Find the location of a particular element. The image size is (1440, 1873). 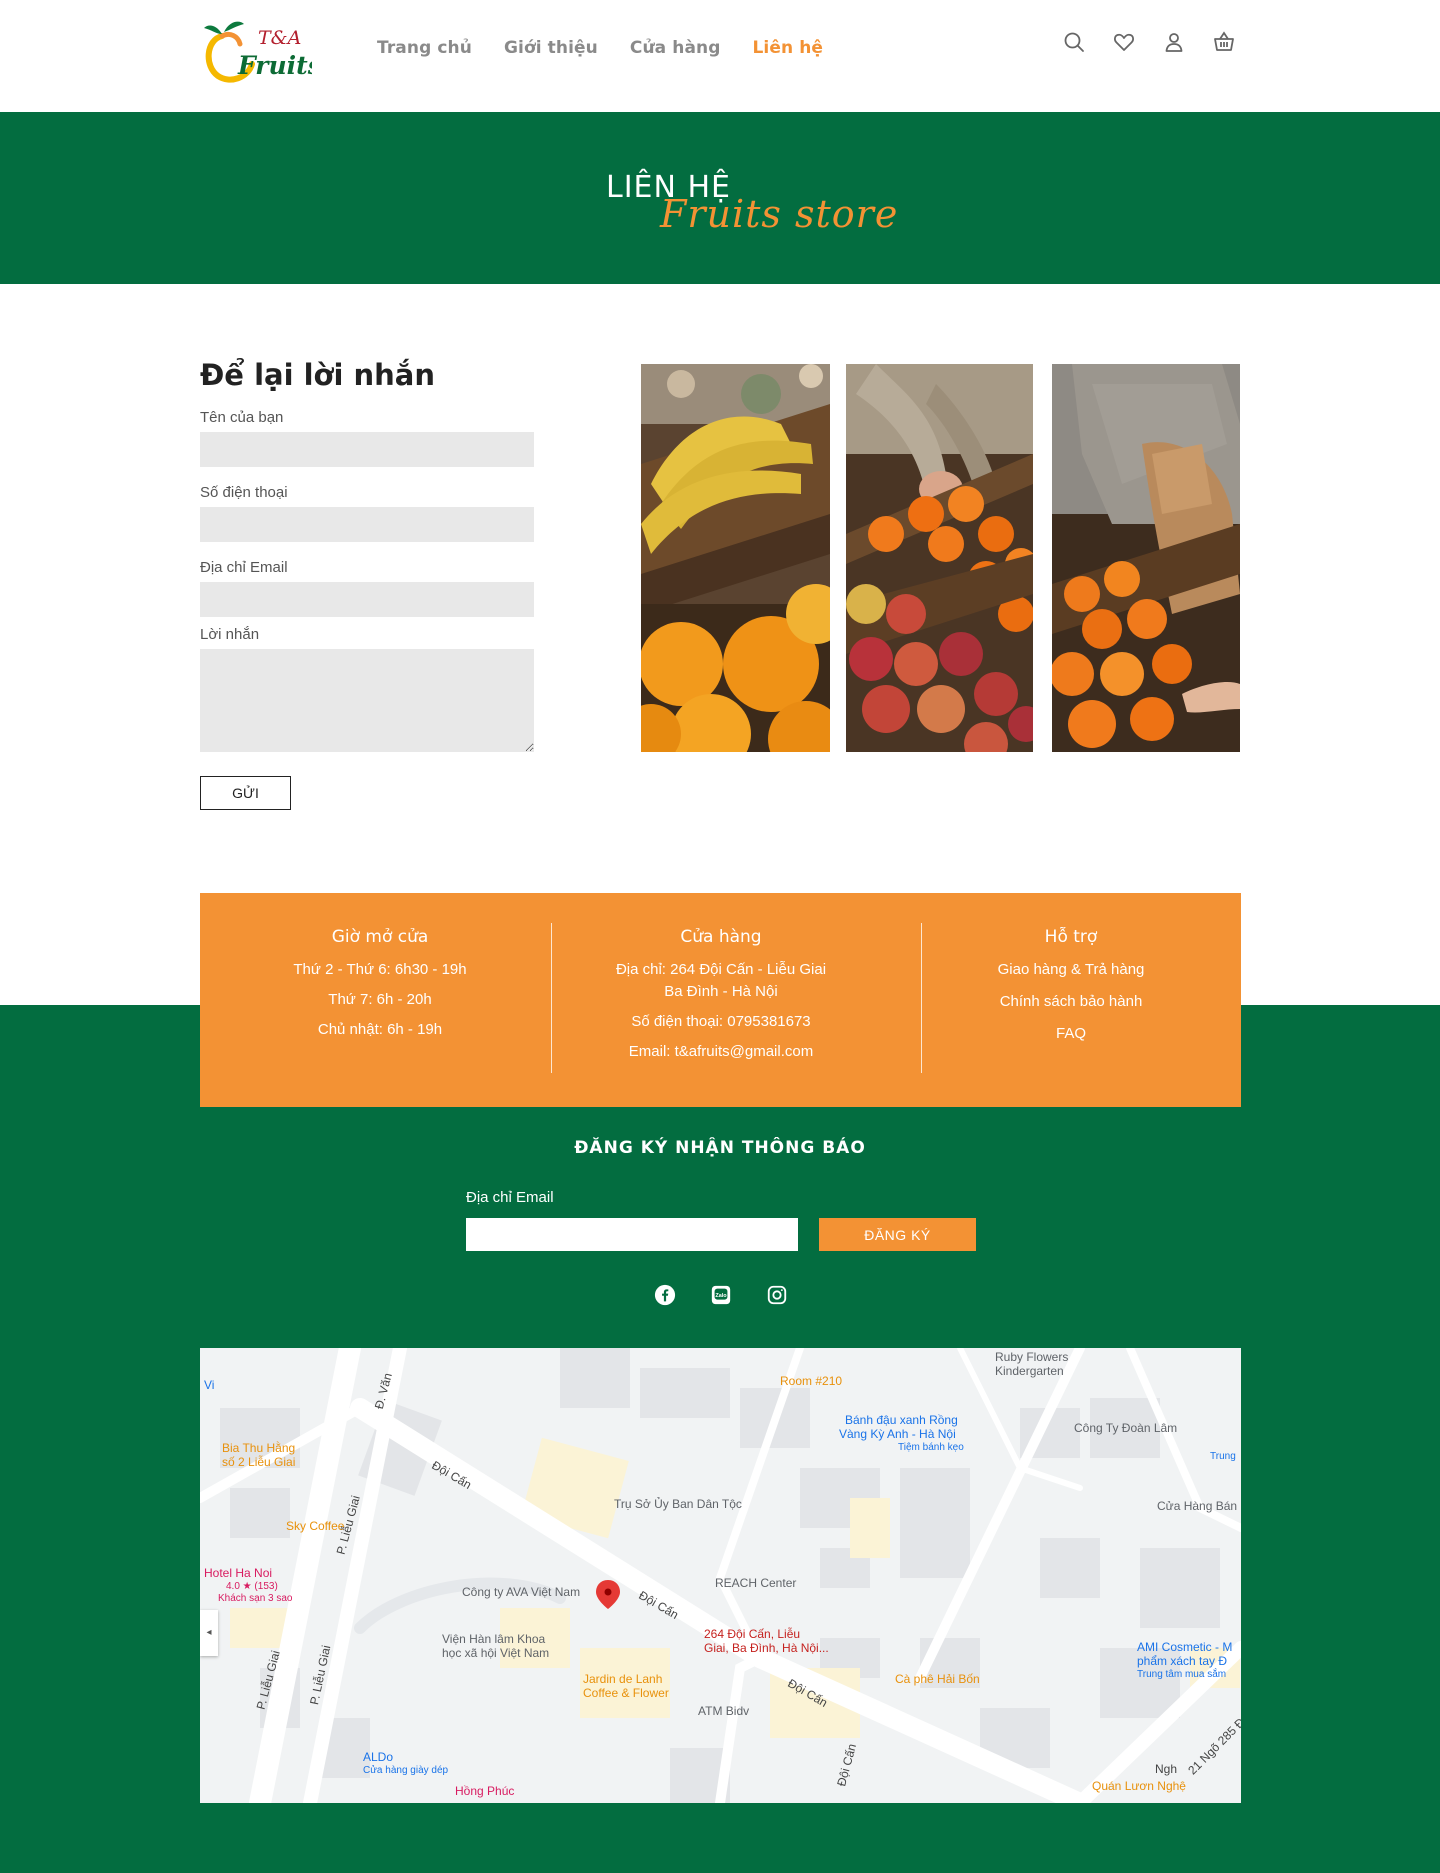

nav-about: Giới thiệu is located at coordinates (551, 48).